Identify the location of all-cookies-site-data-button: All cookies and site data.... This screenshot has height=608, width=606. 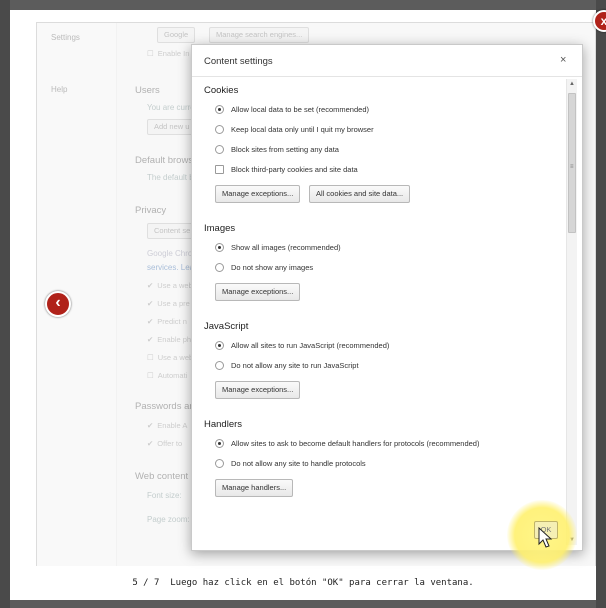
(360, 194).